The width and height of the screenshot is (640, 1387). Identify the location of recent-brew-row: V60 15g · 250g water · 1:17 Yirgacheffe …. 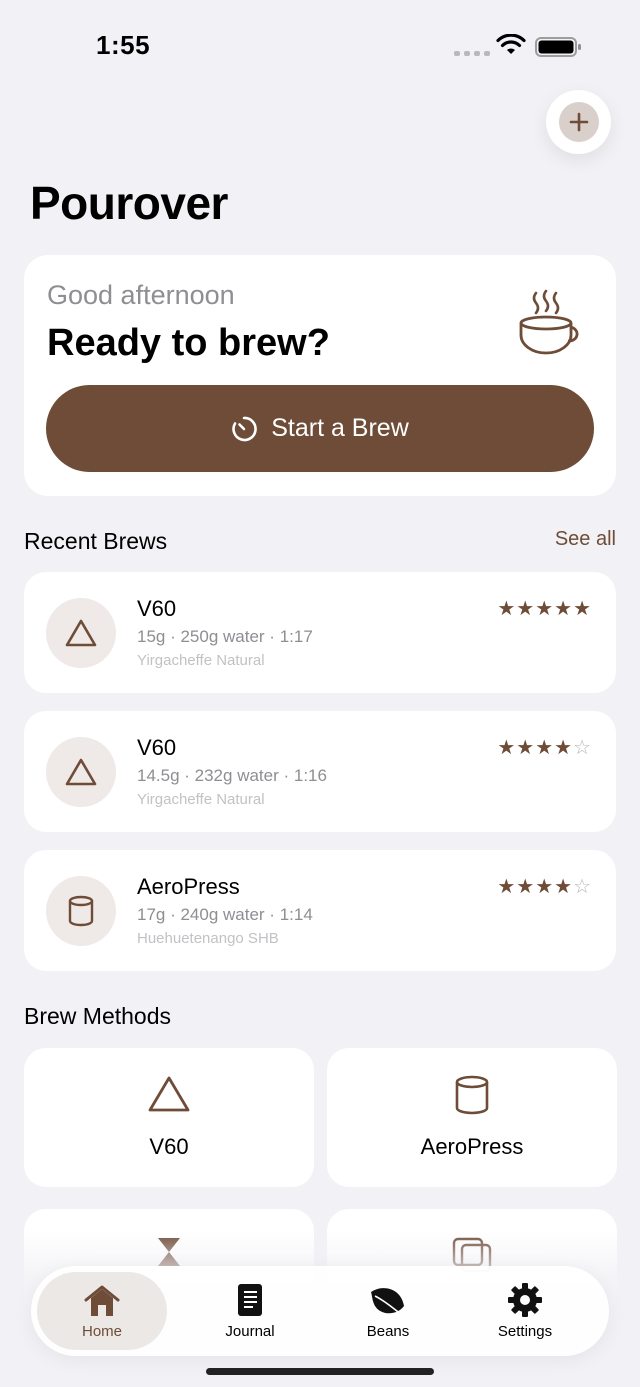
(320, 632).